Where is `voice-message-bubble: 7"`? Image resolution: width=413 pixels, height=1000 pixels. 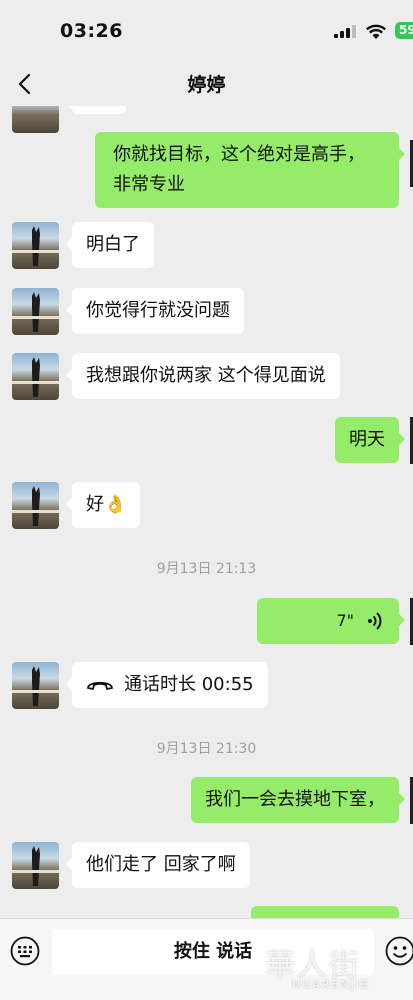 voice-message-bubble: 7" is located at coordinates (331, 621).